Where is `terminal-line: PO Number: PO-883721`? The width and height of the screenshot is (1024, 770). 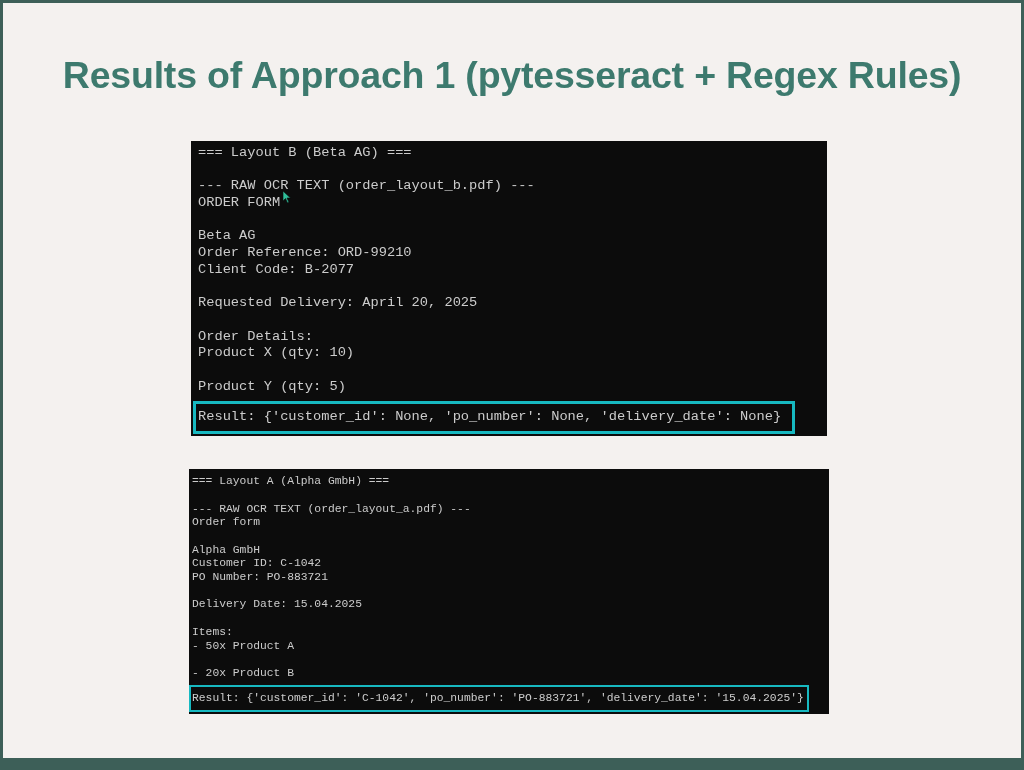 terminal-line: PO Number: PO-883721 is located at coordinates (260, 578).